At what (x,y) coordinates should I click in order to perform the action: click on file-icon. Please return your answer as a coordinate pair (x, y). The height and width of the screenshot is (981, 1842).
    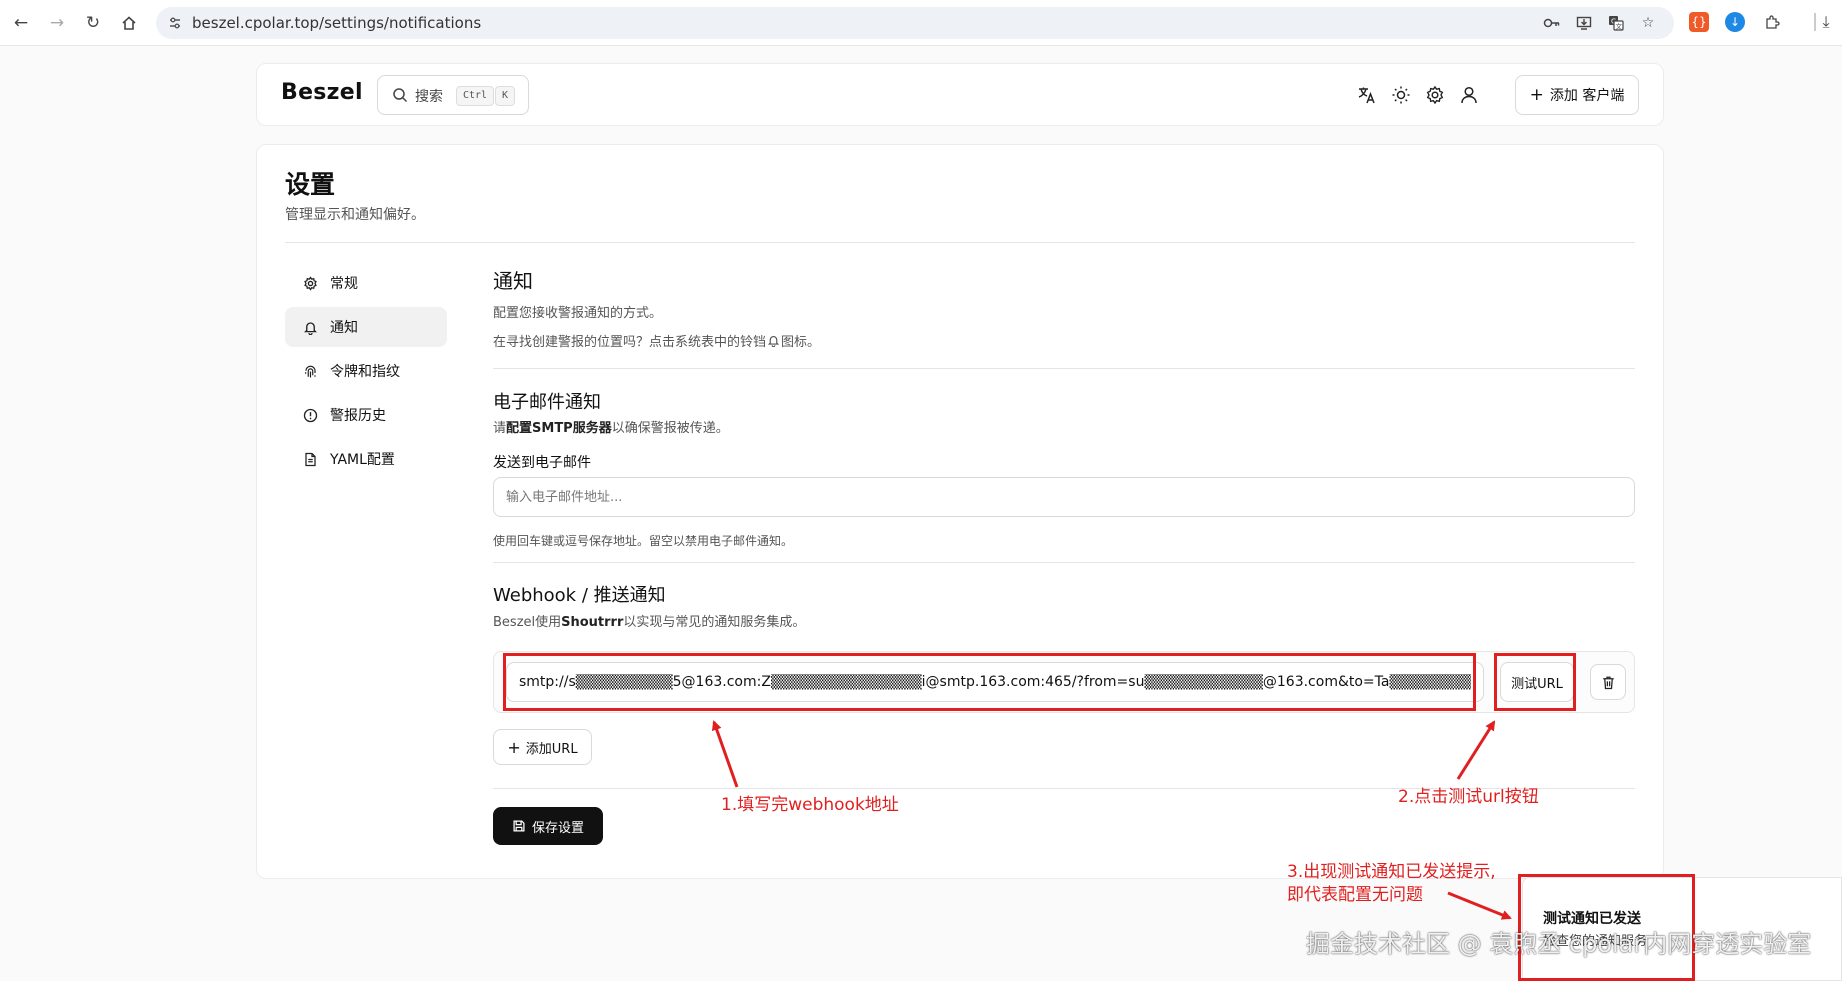
    Looking at the image, I should click on (310, 459).